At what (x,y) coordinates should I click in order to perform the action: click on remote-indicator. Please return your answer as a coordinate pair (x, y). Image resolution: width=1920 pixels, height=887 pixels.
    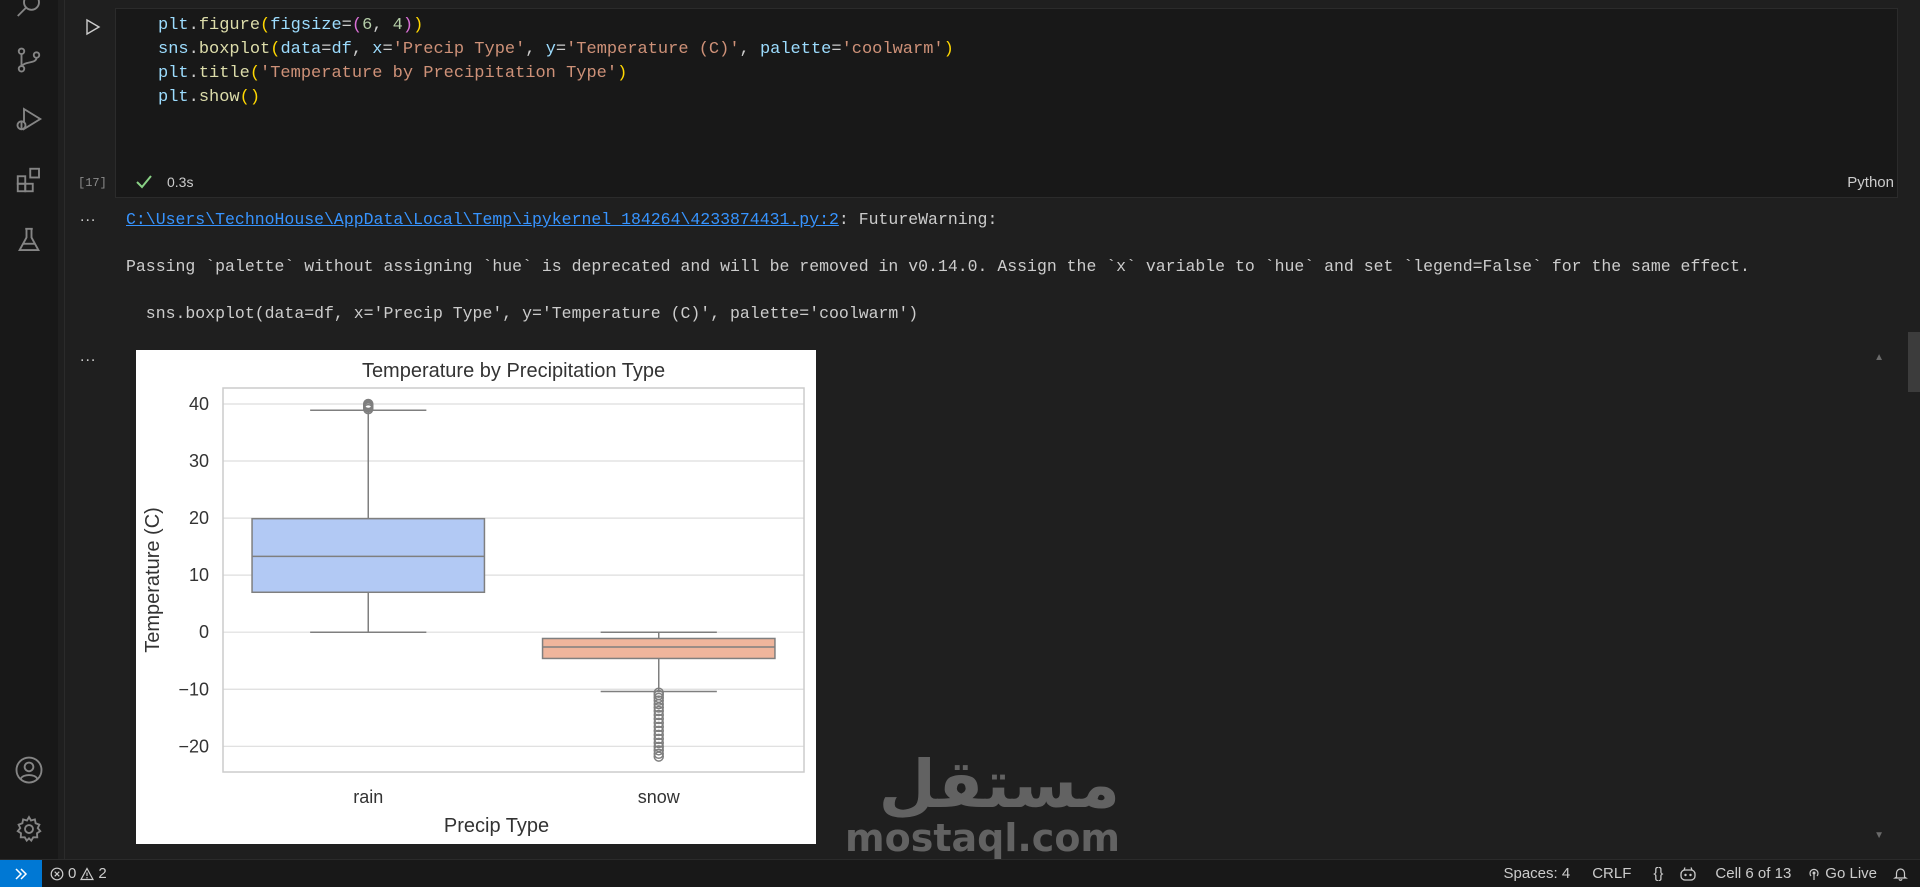
    Looking at the image, I should click on (21, 873).